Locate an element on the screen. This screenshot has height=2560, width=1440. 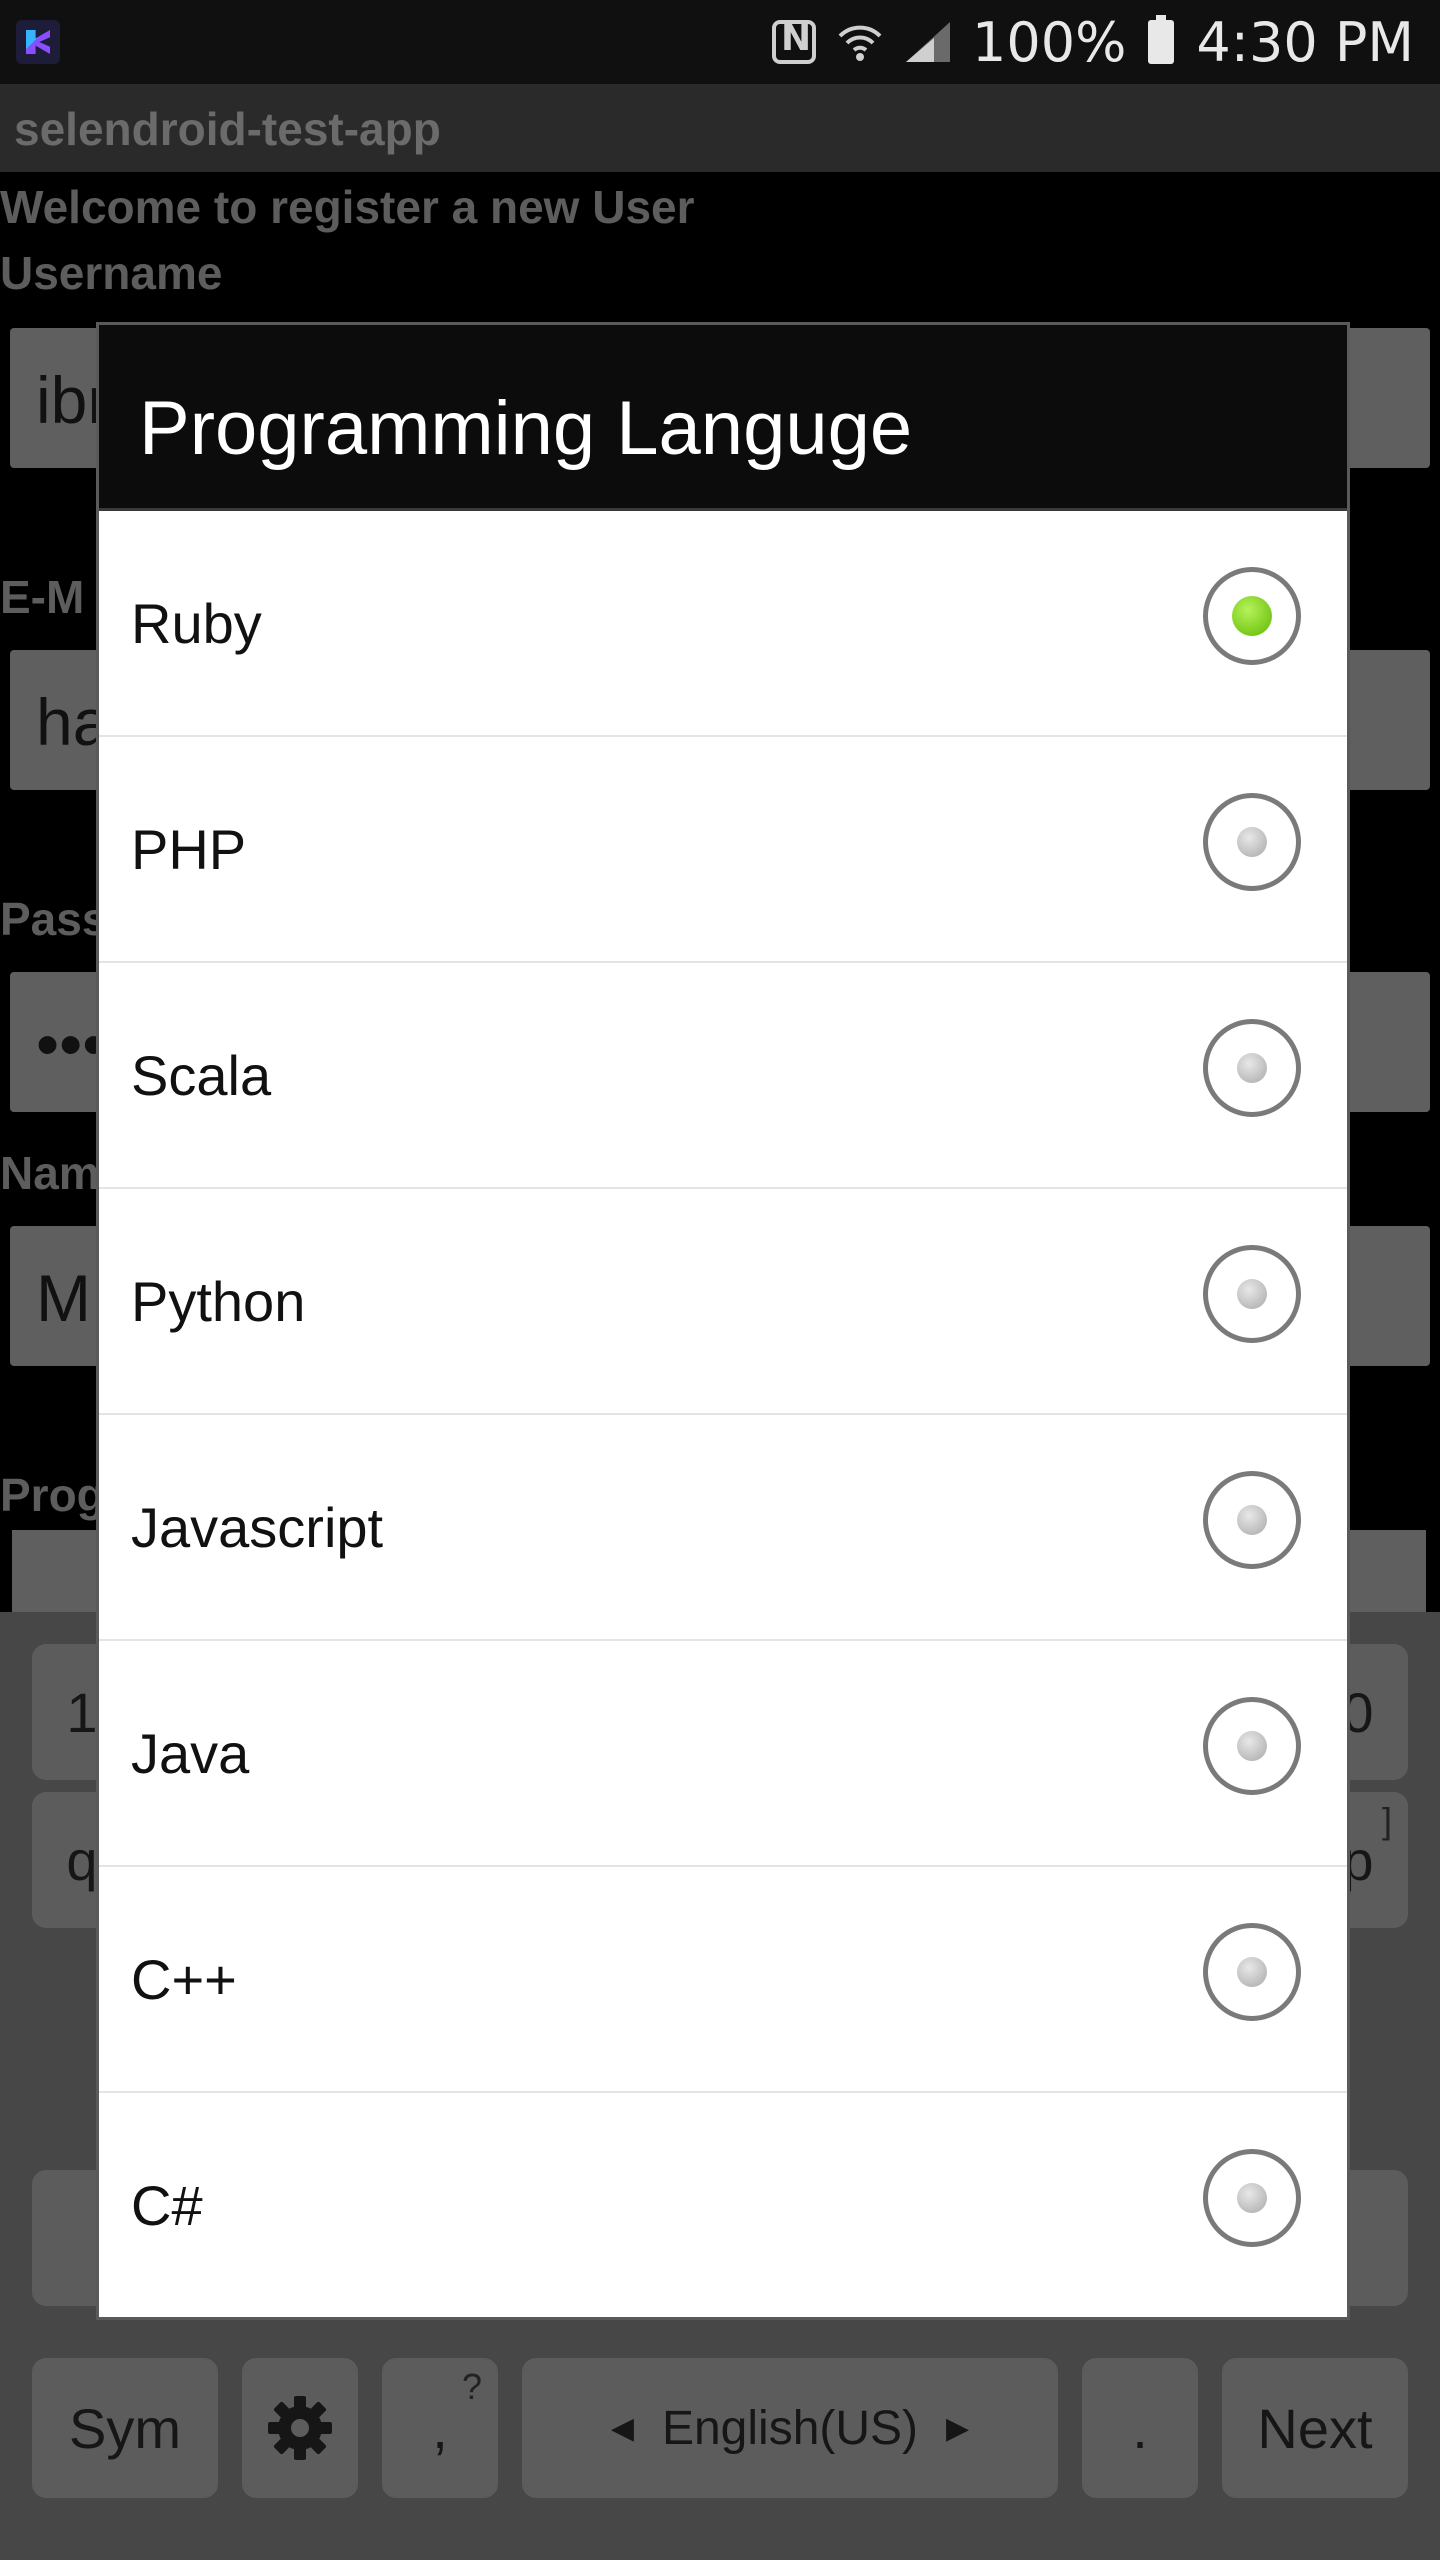
option-ruby: Ruby is located at coordinates (723, 624).